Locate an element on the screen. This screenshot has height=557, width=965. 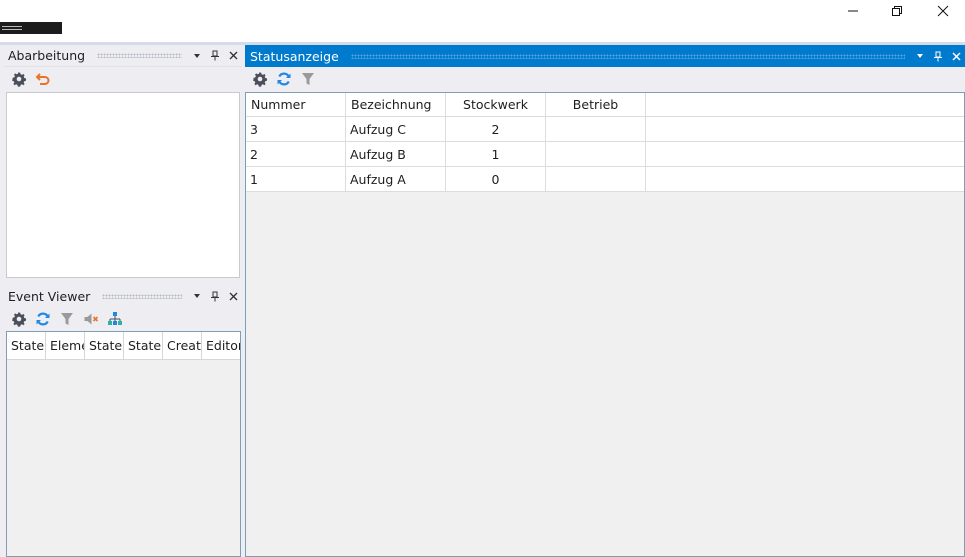
event-viewer-panel: Event Viewer State Eleme is located at coordinates (123, 421).